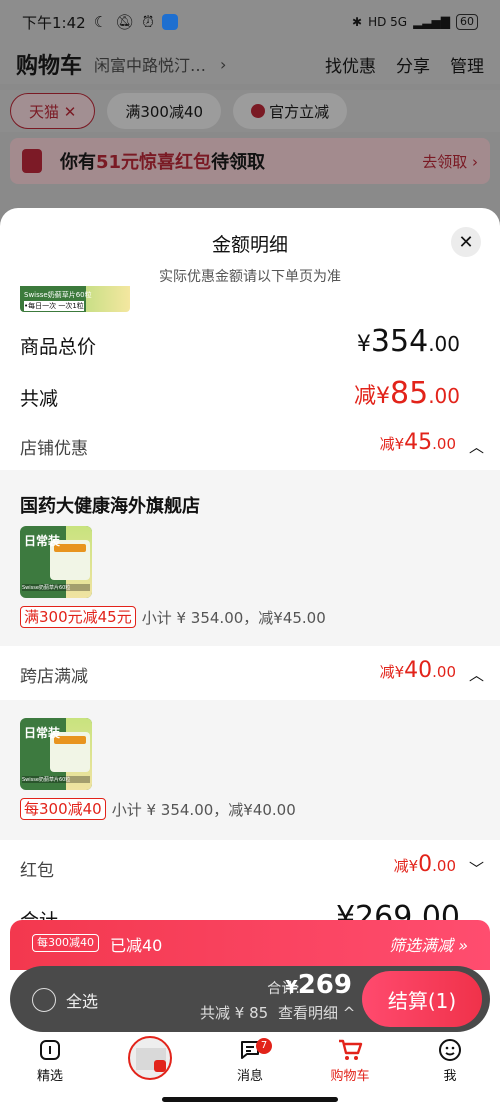 The width and height of the screenshot is (500, 1111). What do you see at coordinates (249, 1076) in the screenshot?
I see `tab-label: 消息` at bounding box center [249, 1076].